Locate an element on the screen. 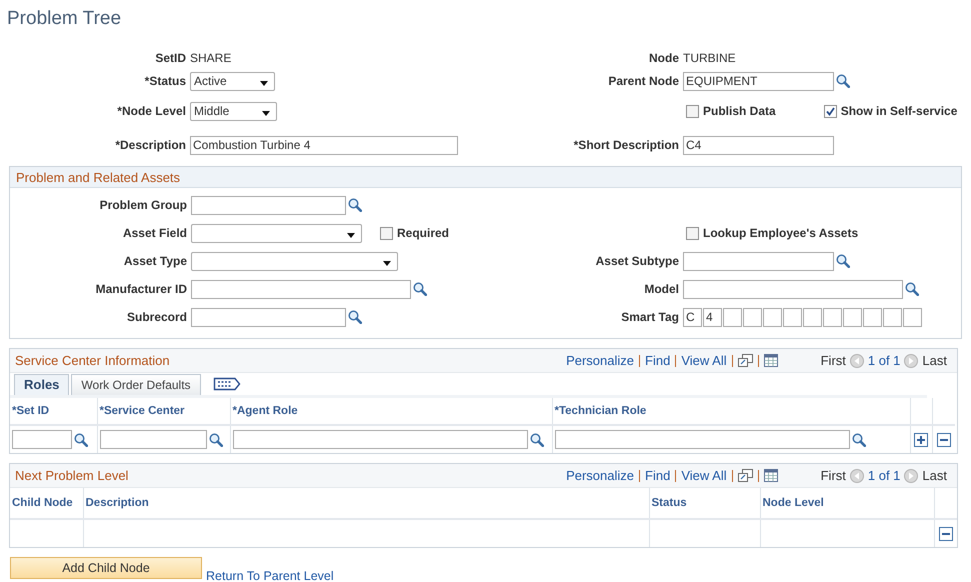 This screenshot has width=971, height=582. field-label: Manufacturer ID is located at coordinates (141, 289).